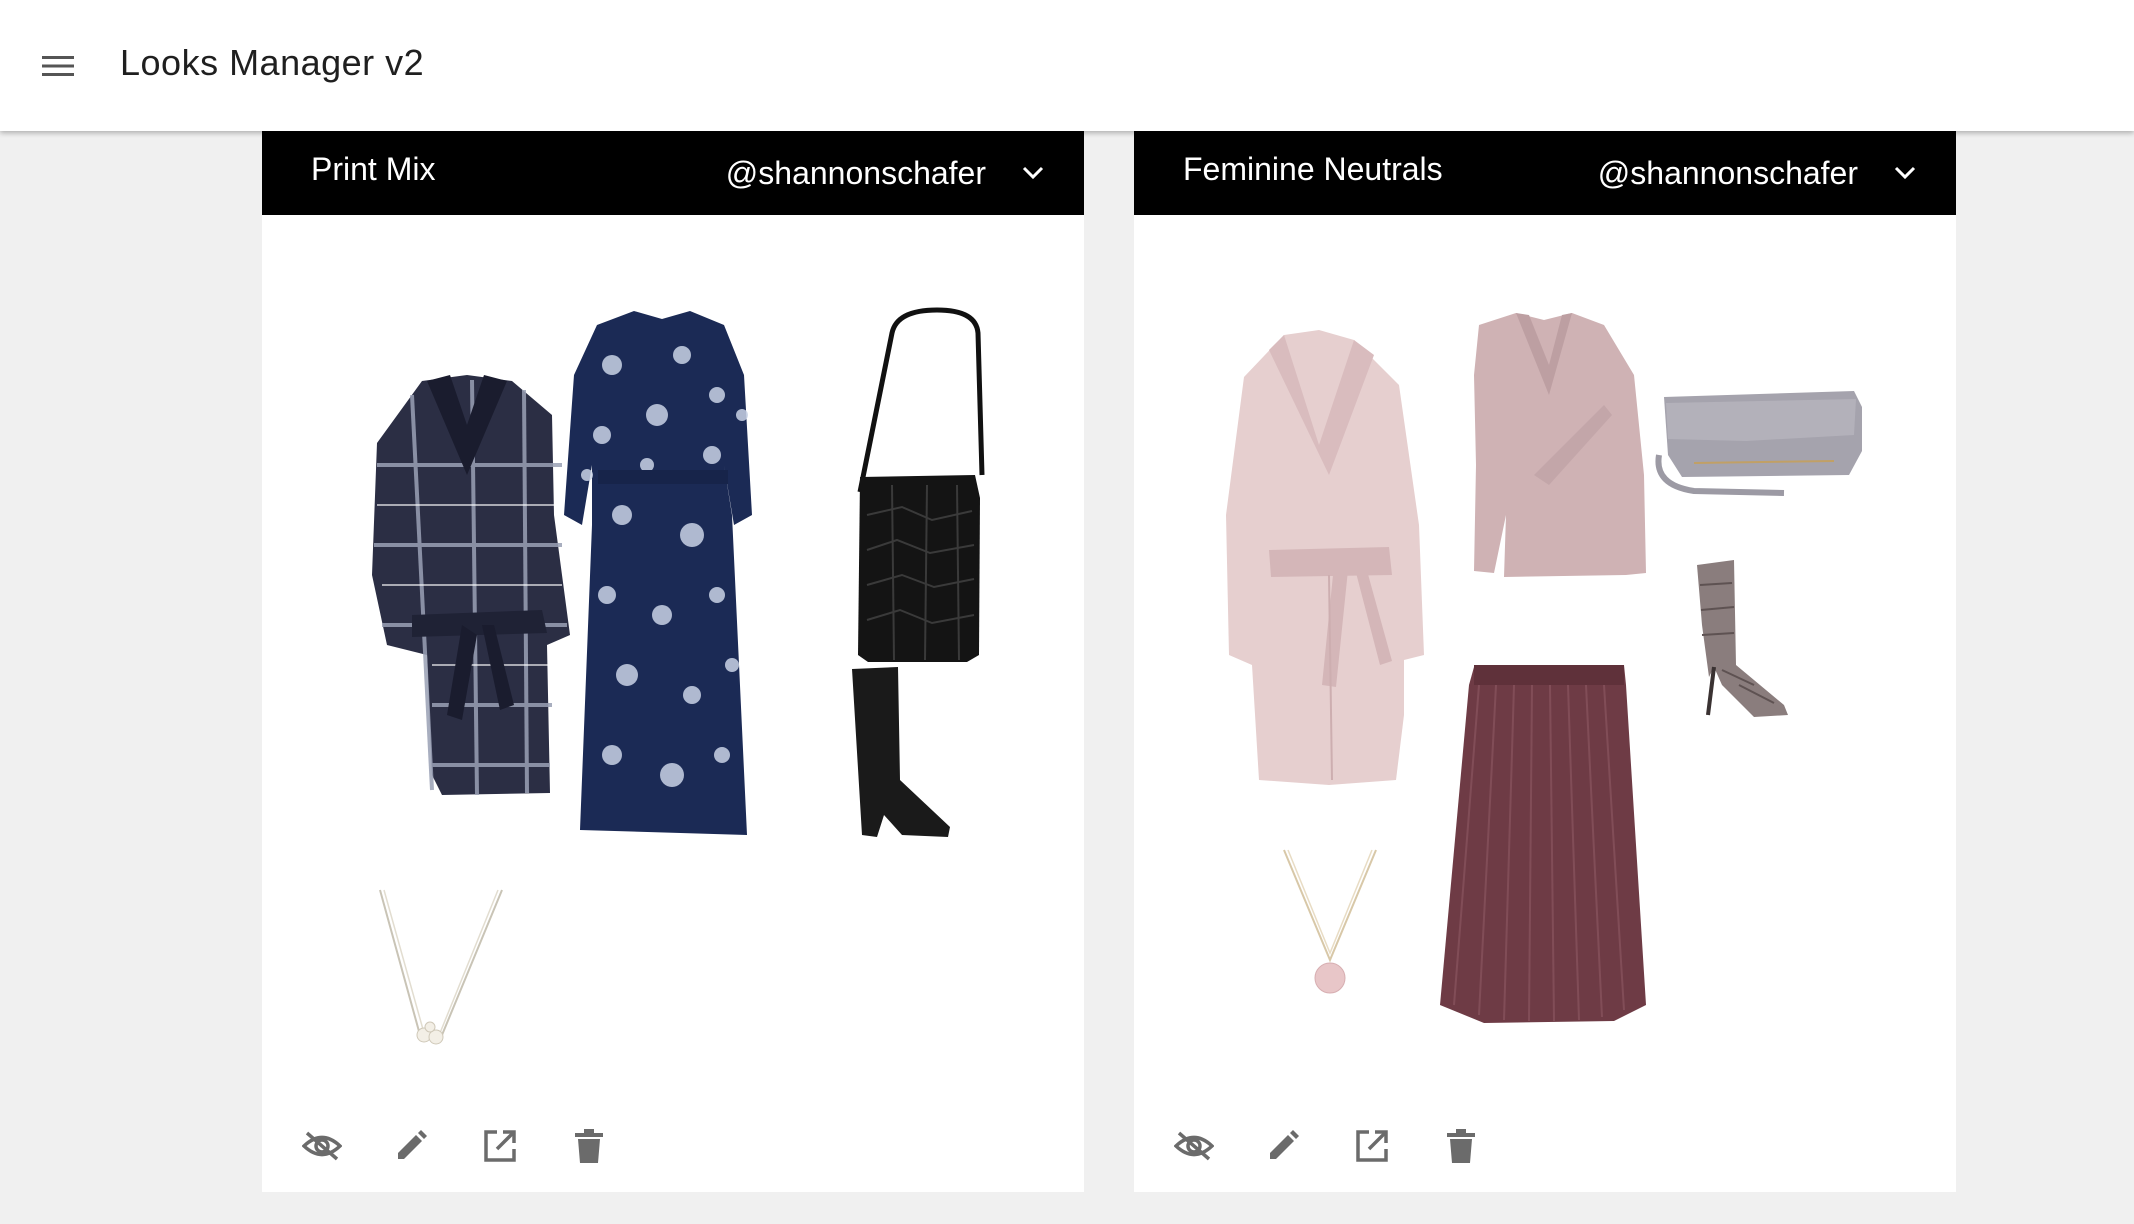 This screenshot has height=1224, width=2134. What do you see at coordinates (673, 173) in the screenshot?
I see `look-card-header: Print Mix @shannonschafer` at bounding box center [673, 173].